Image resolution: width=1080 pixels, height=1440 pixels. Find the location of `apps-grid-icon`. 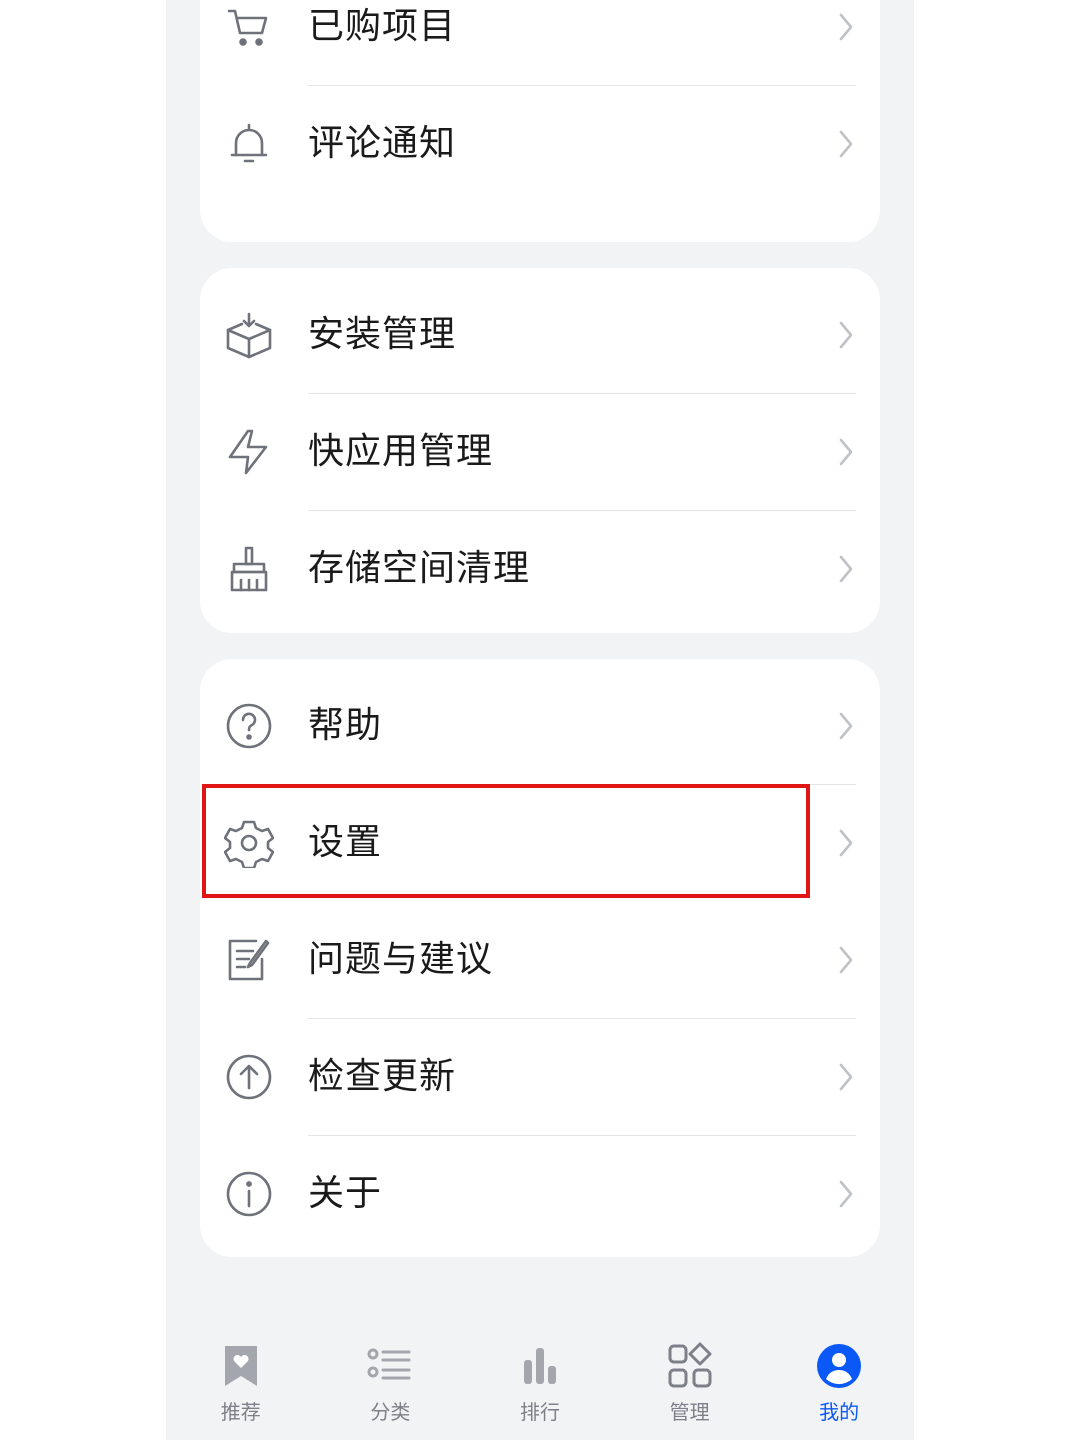

apps-grid-icon is located at coordinates (690, 1366).